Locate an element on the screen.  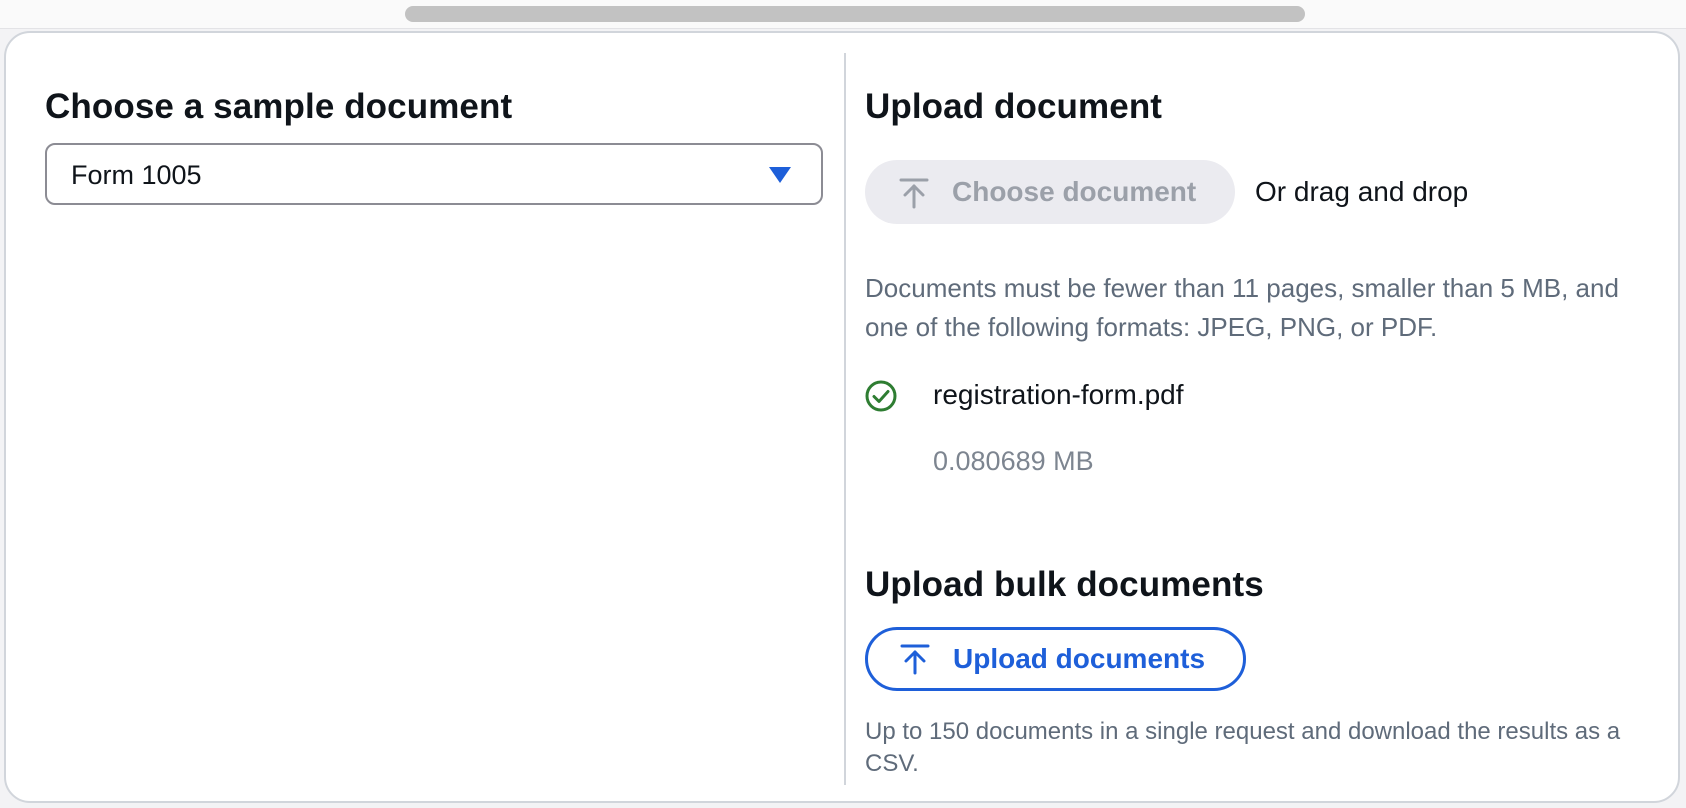
sample-document-heading: Choose a sample document is located at coordinates (279, 106).